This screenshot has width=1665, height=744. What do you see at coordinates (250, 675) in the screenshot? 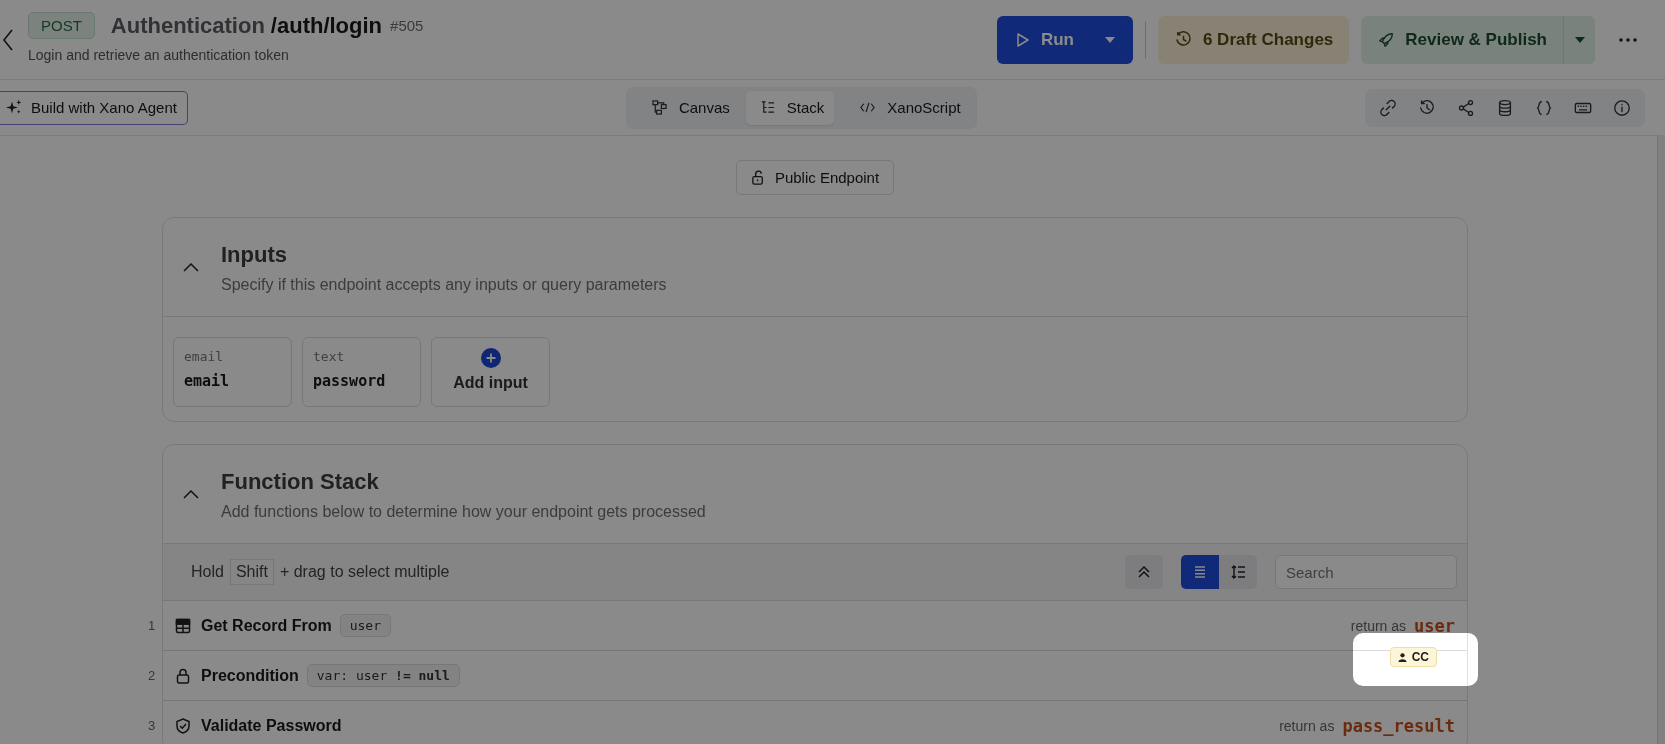
I see `function-title: Precondition` at bounding box center [250, 675].